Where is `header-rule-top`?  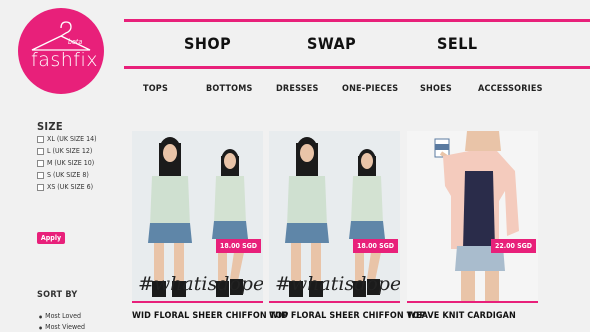 header-rule-top is located at coordinates (357, 20).